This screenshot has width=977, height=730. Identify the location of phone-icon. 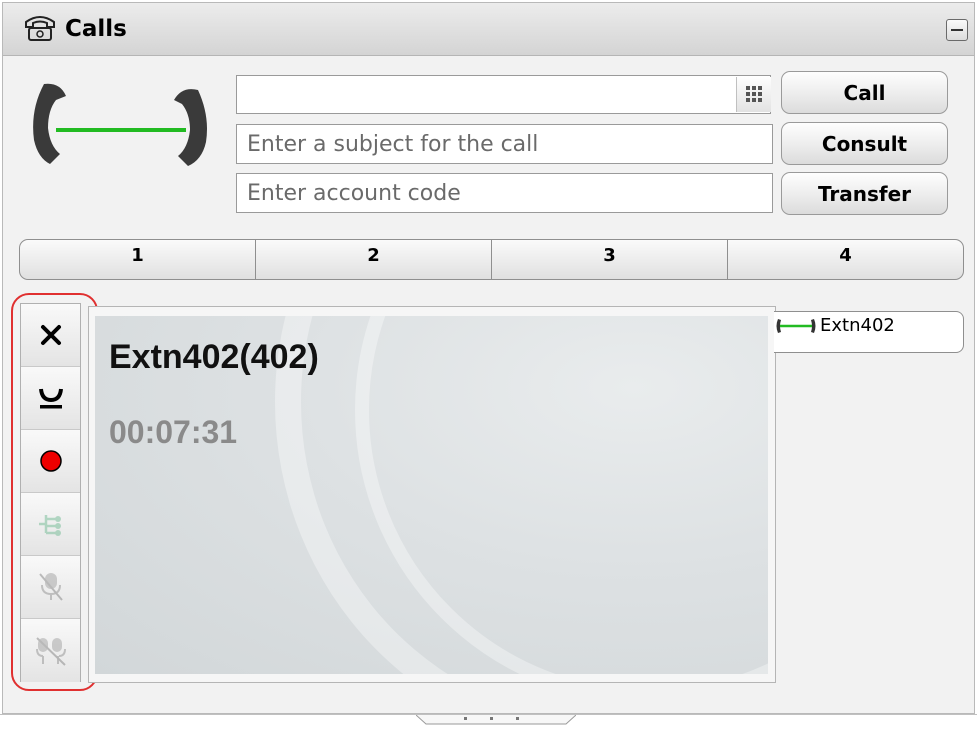
(40, 30).